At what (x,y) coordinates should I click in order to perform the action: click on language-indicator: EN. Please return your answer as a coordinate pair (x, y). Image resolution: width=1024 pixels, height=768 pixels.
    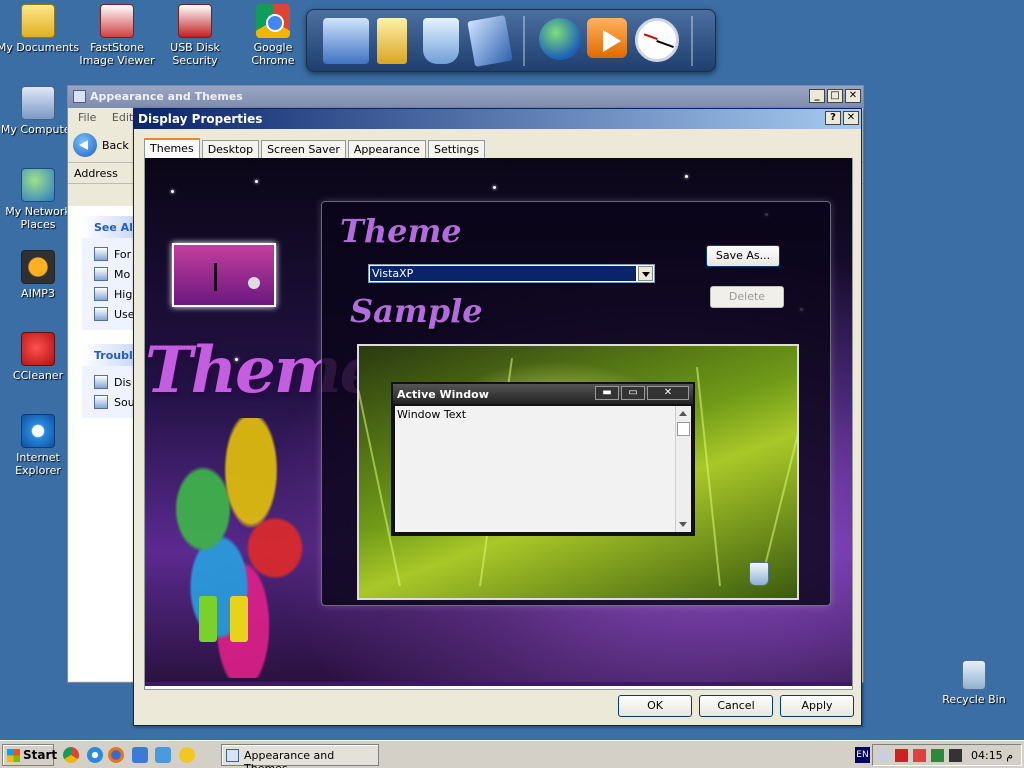
    Looking at the image, I should click on (862, 755).